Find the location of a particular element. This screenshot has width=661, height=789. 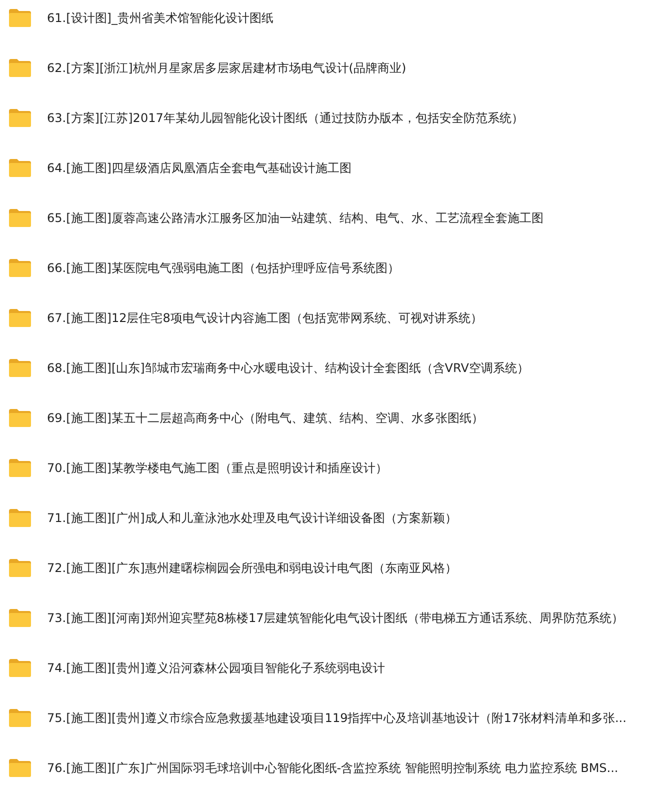

folder-name: 62.[方案][浙江]杭州月星家居多层家居建材市场电气设计(品牌商业) is located at coordinates (226, 68).